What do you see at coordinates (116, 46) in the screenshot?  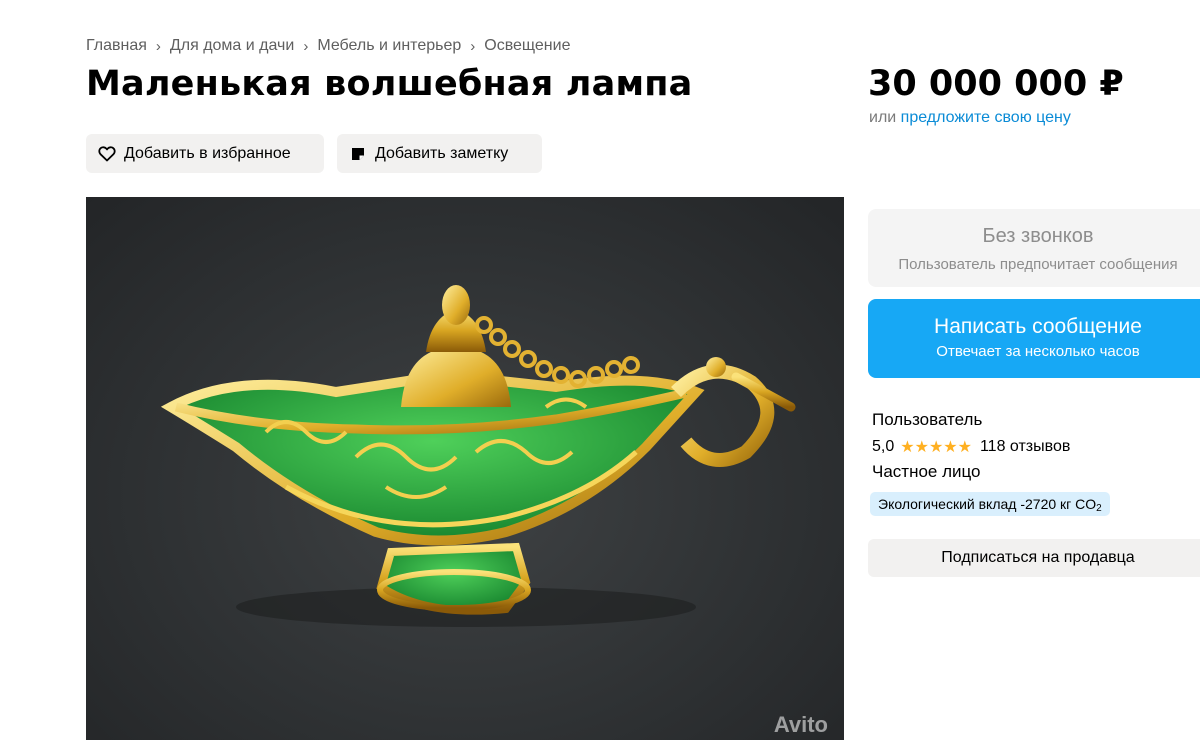 I see `breadcrumb-item-home: Главная` at bounding box center [116, 46].